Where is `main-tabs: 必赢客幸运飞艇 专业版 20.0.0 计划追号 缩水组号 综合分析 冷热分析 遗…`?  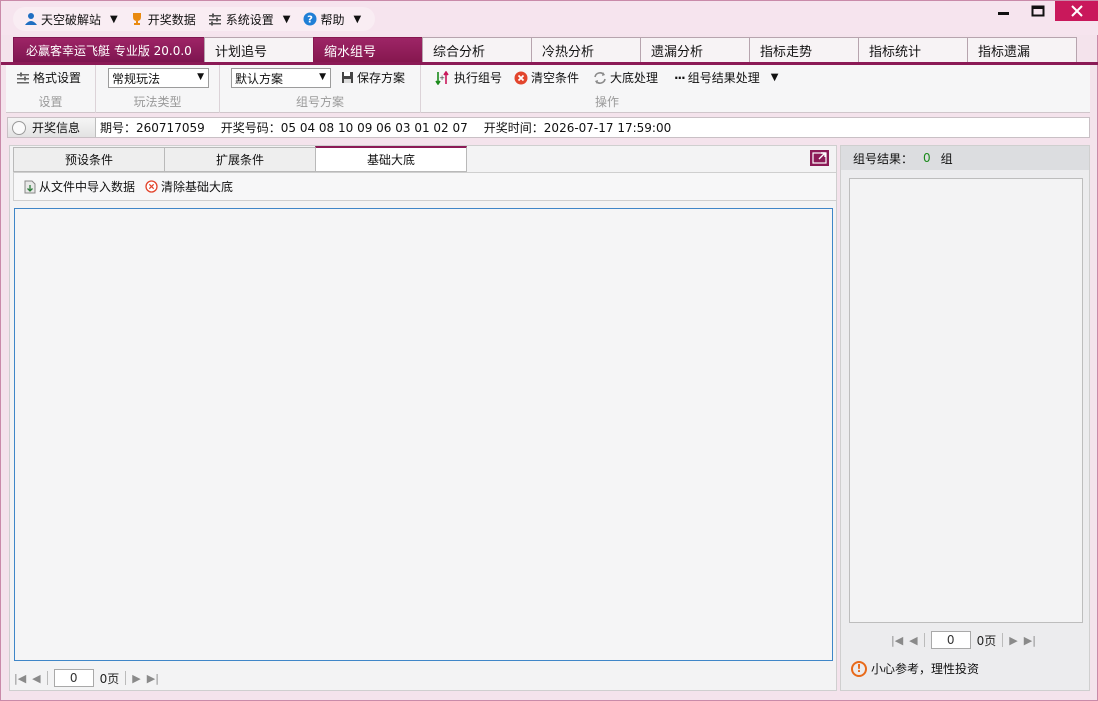
main-tabs: 必赢客幸运飞艇 专业版 20.0.0 计划追号 缩水组号 综合分析 冷热分析 遗… is located at coordinates (545, 49).